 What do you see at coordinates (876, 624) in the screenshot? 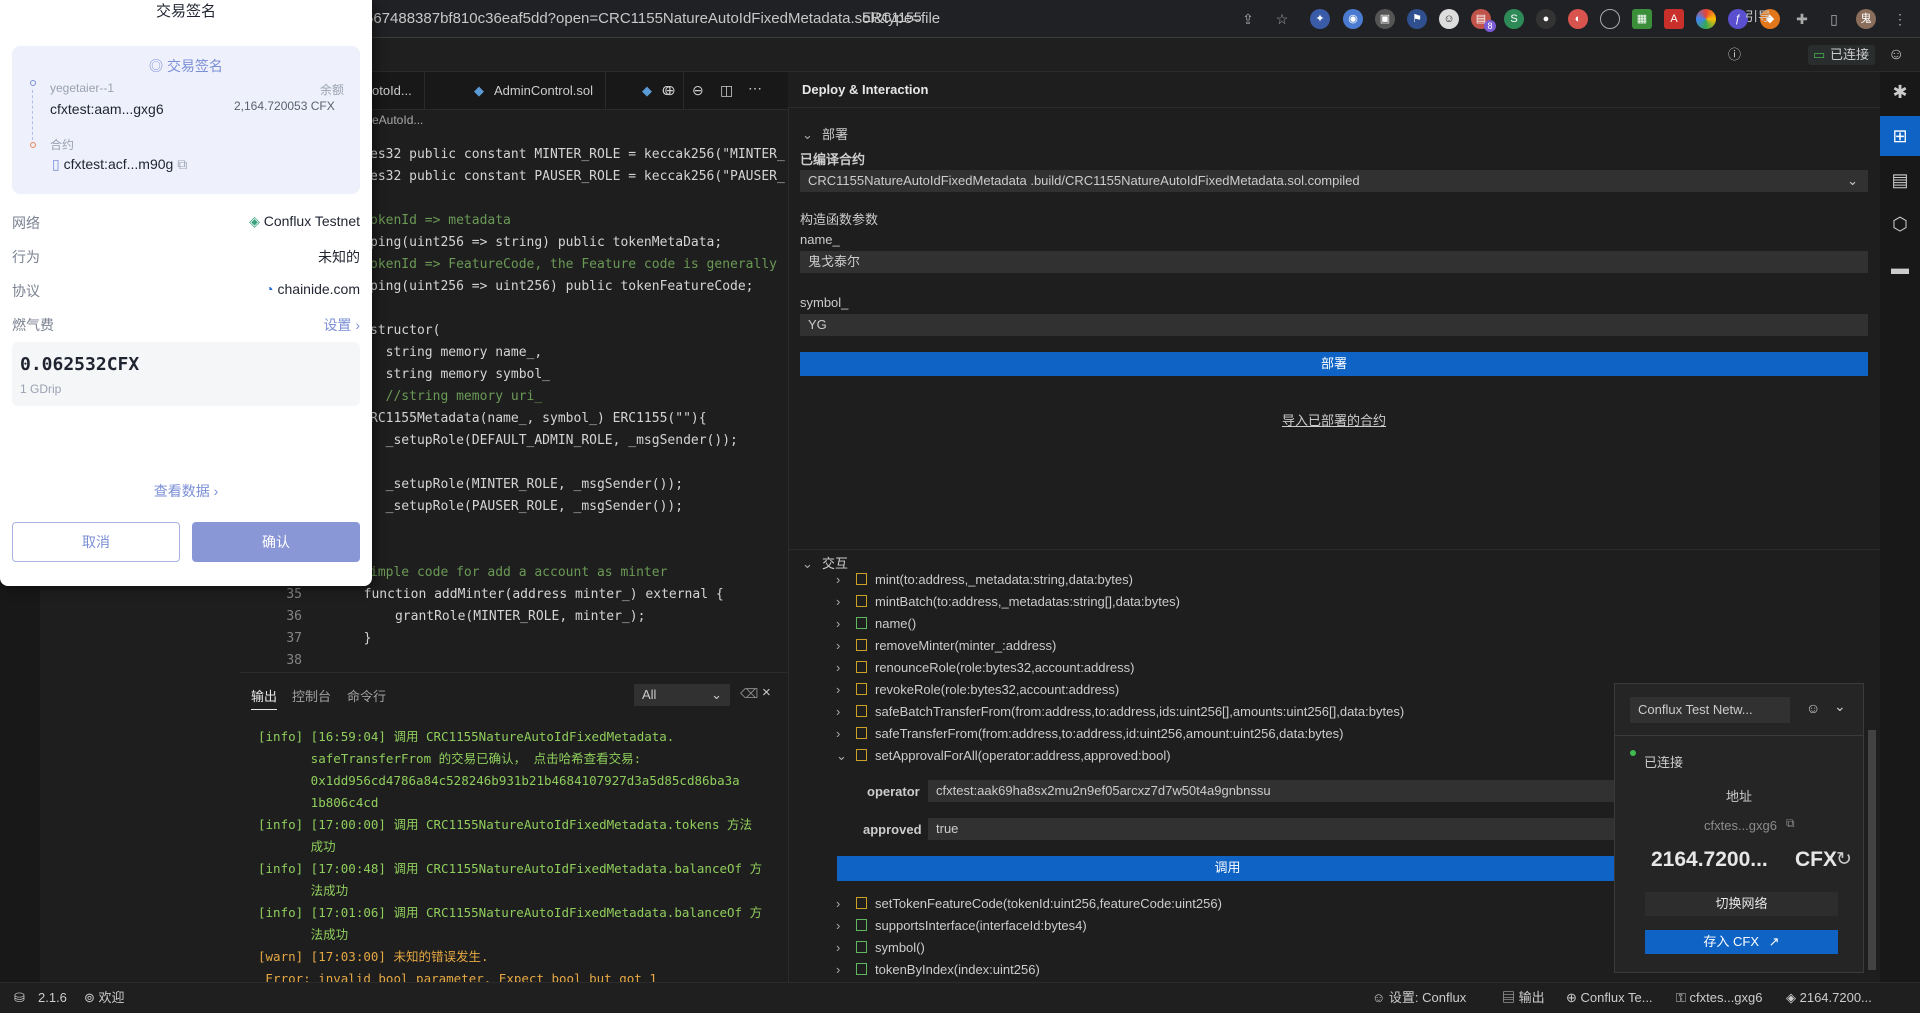
I see `function-row: › name()` at bounding box center [876, 624].